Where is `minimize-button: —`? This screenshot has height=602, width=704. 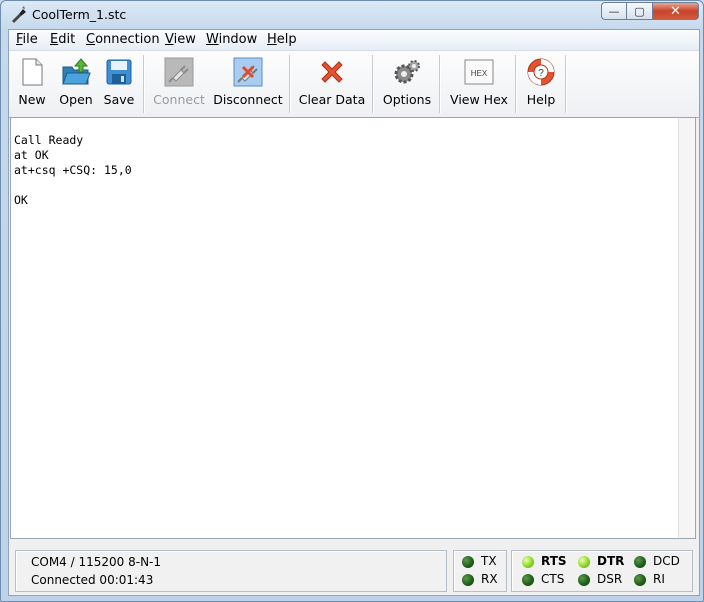 minimize-button: — is located at coordinates (614, 11).